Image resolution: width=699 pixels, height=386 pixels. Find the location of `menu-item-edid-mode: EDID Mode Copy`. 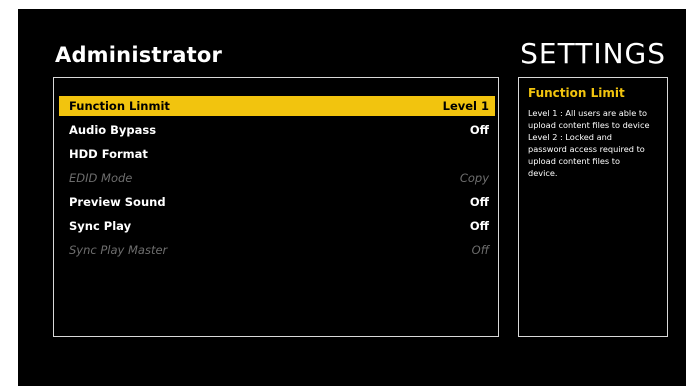

menu-item-edid-mode: EDID Mode Copy is located at coordinates (277, 178).